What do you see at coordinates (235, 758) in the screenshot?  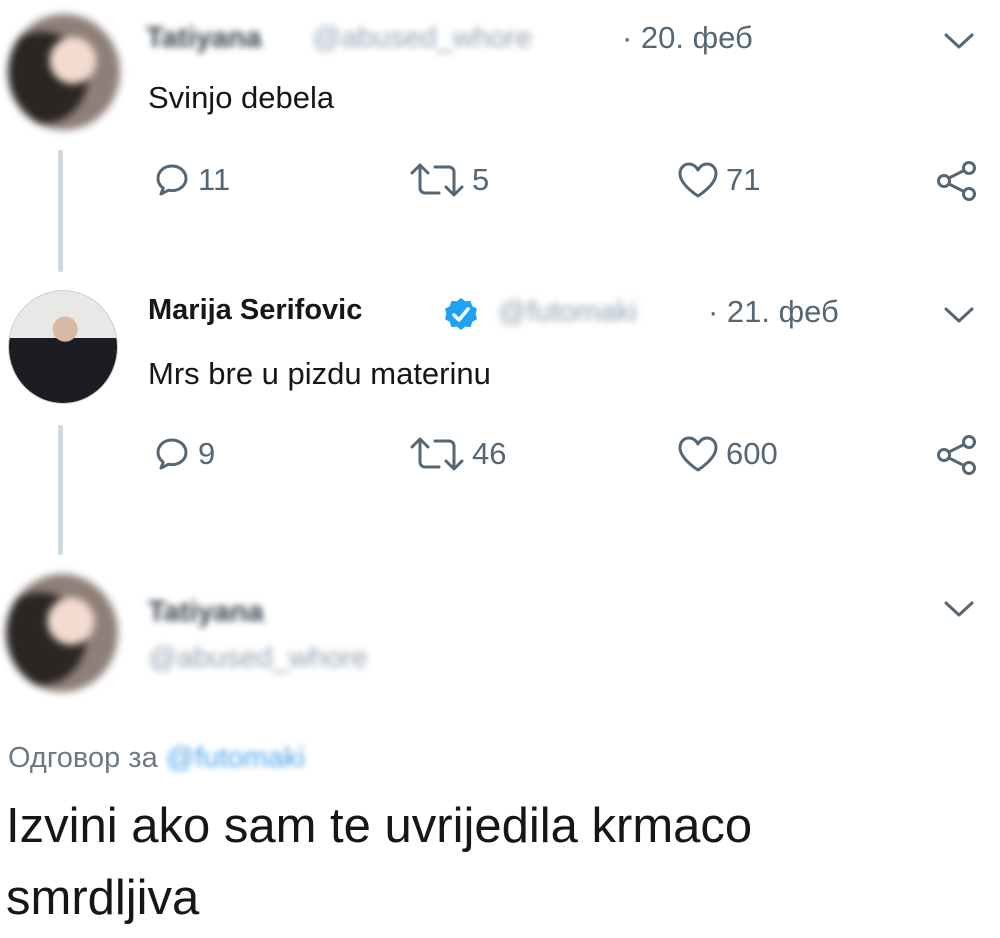 I see `reply-to-mention: @futomaki` at bounding box center [235, 758].